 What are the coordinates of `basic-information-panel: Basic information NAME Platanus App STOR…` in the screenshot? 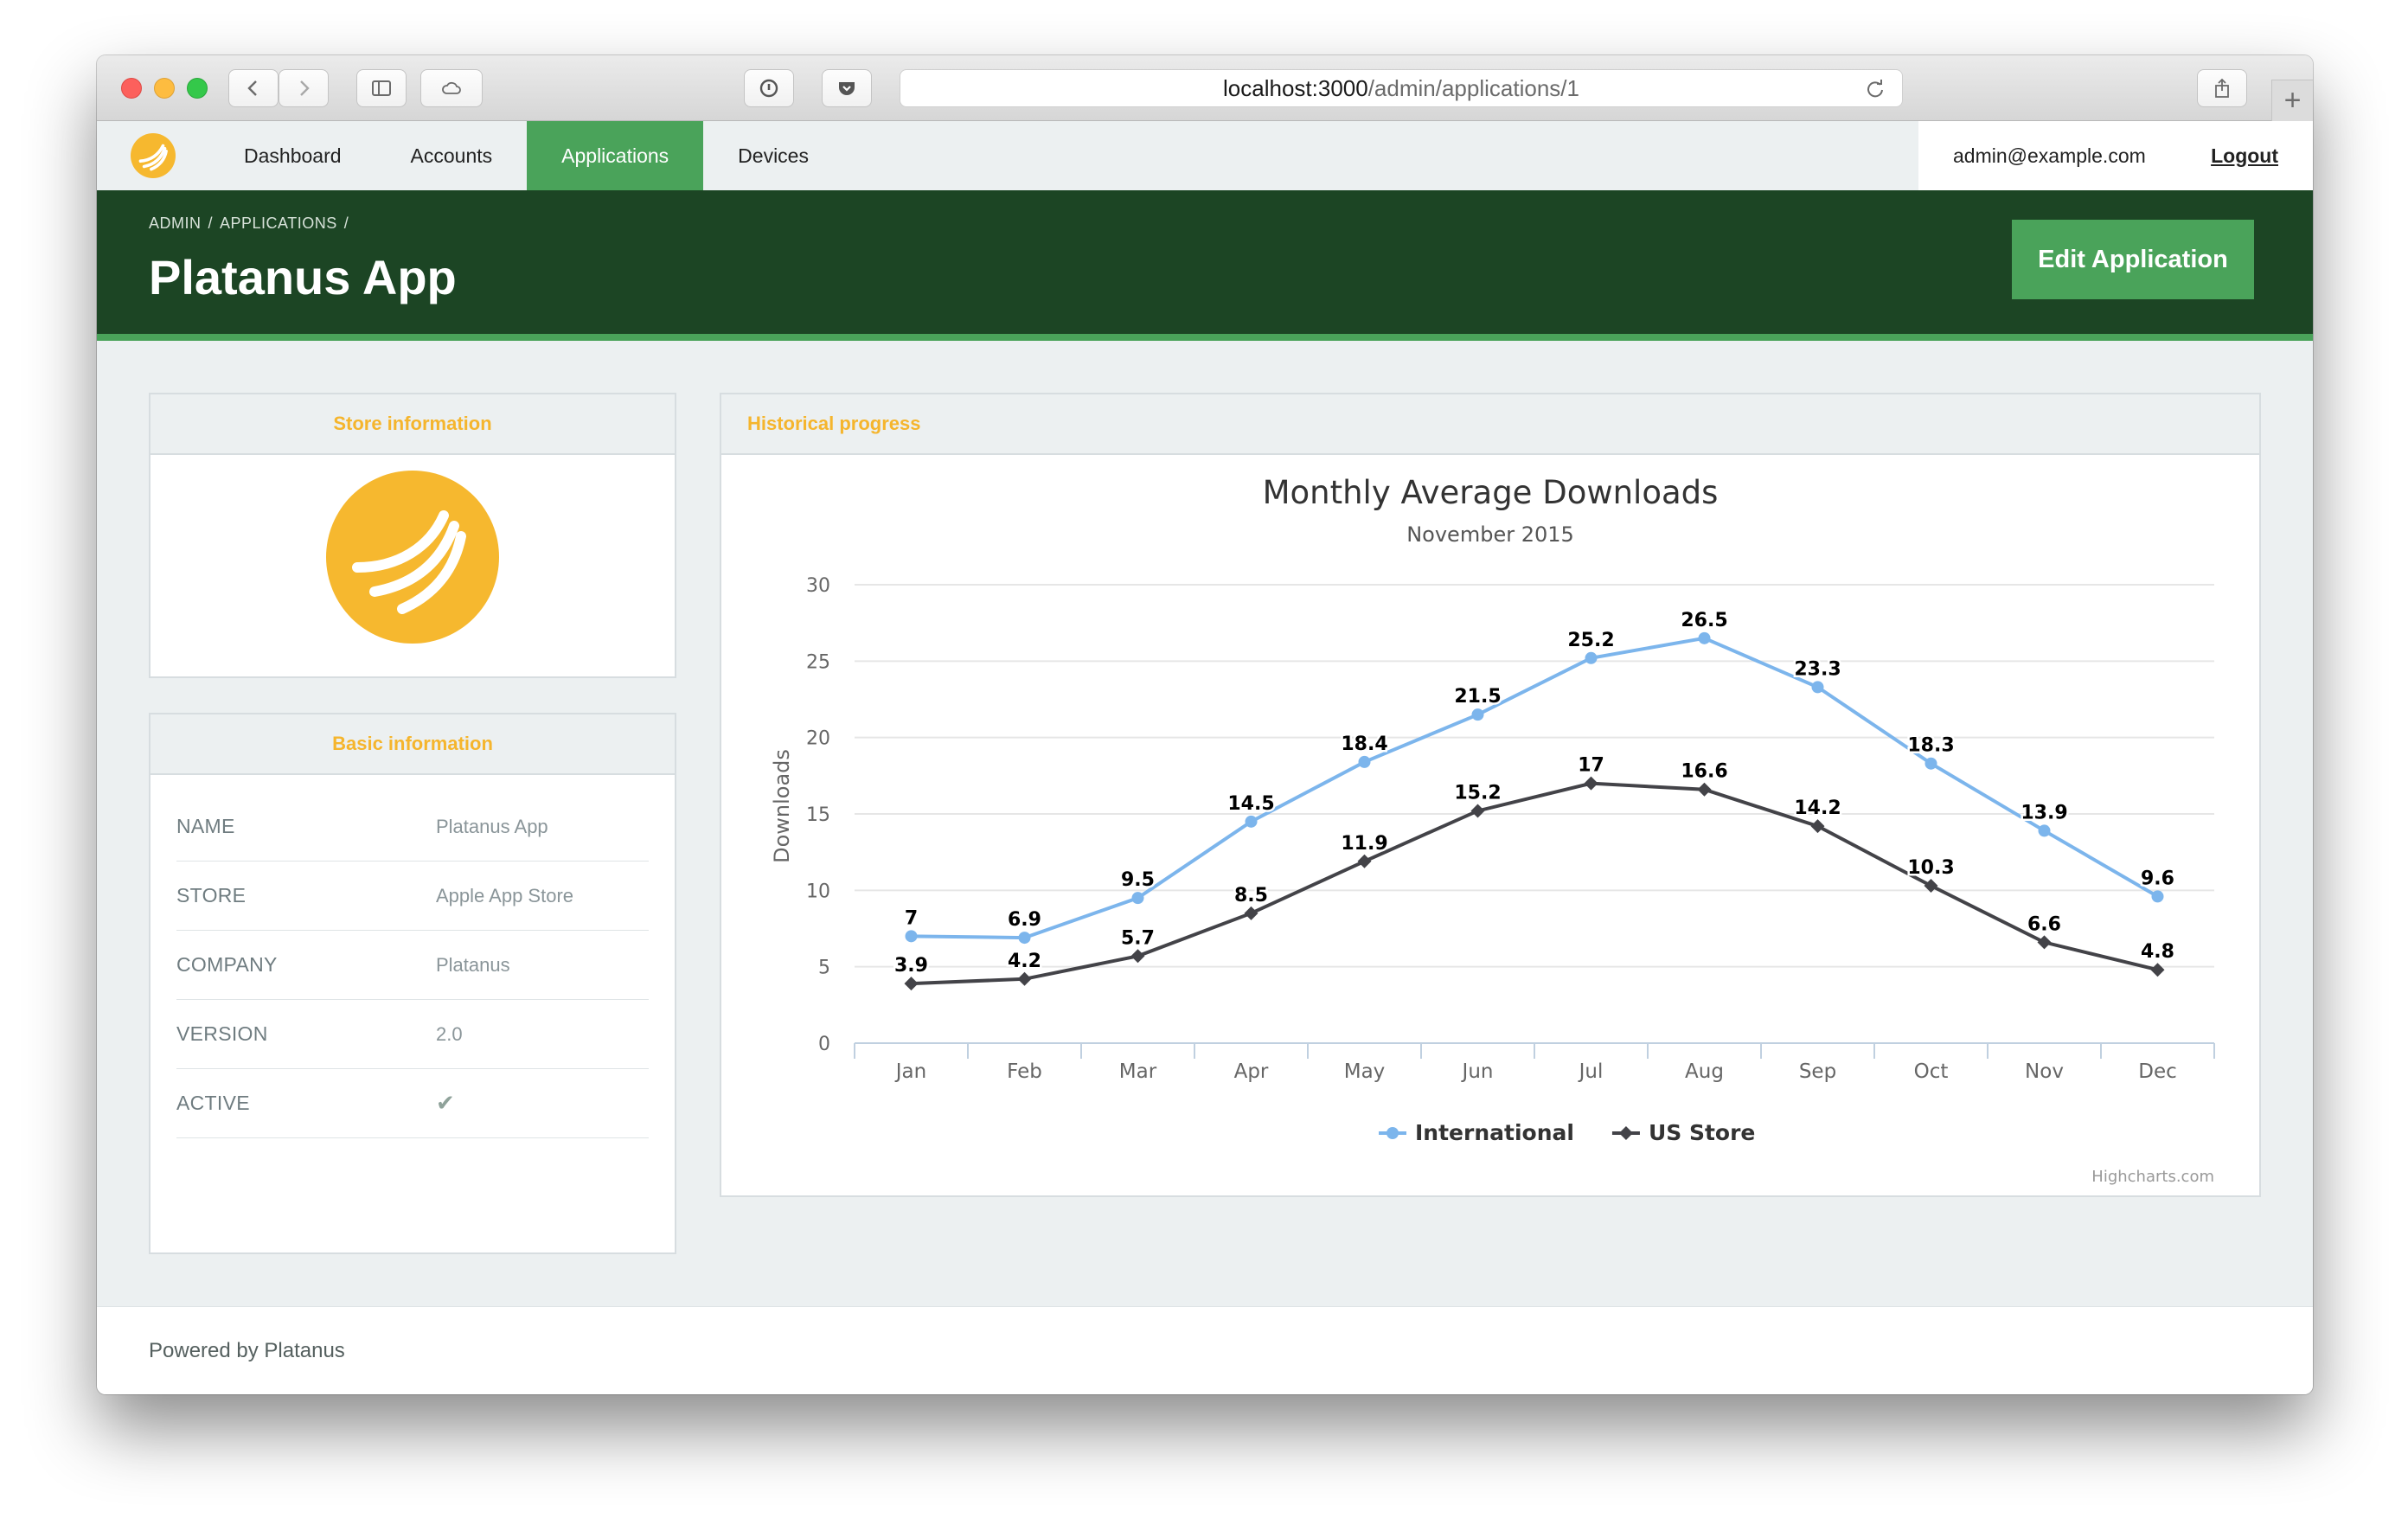 It's located at (412, 983).